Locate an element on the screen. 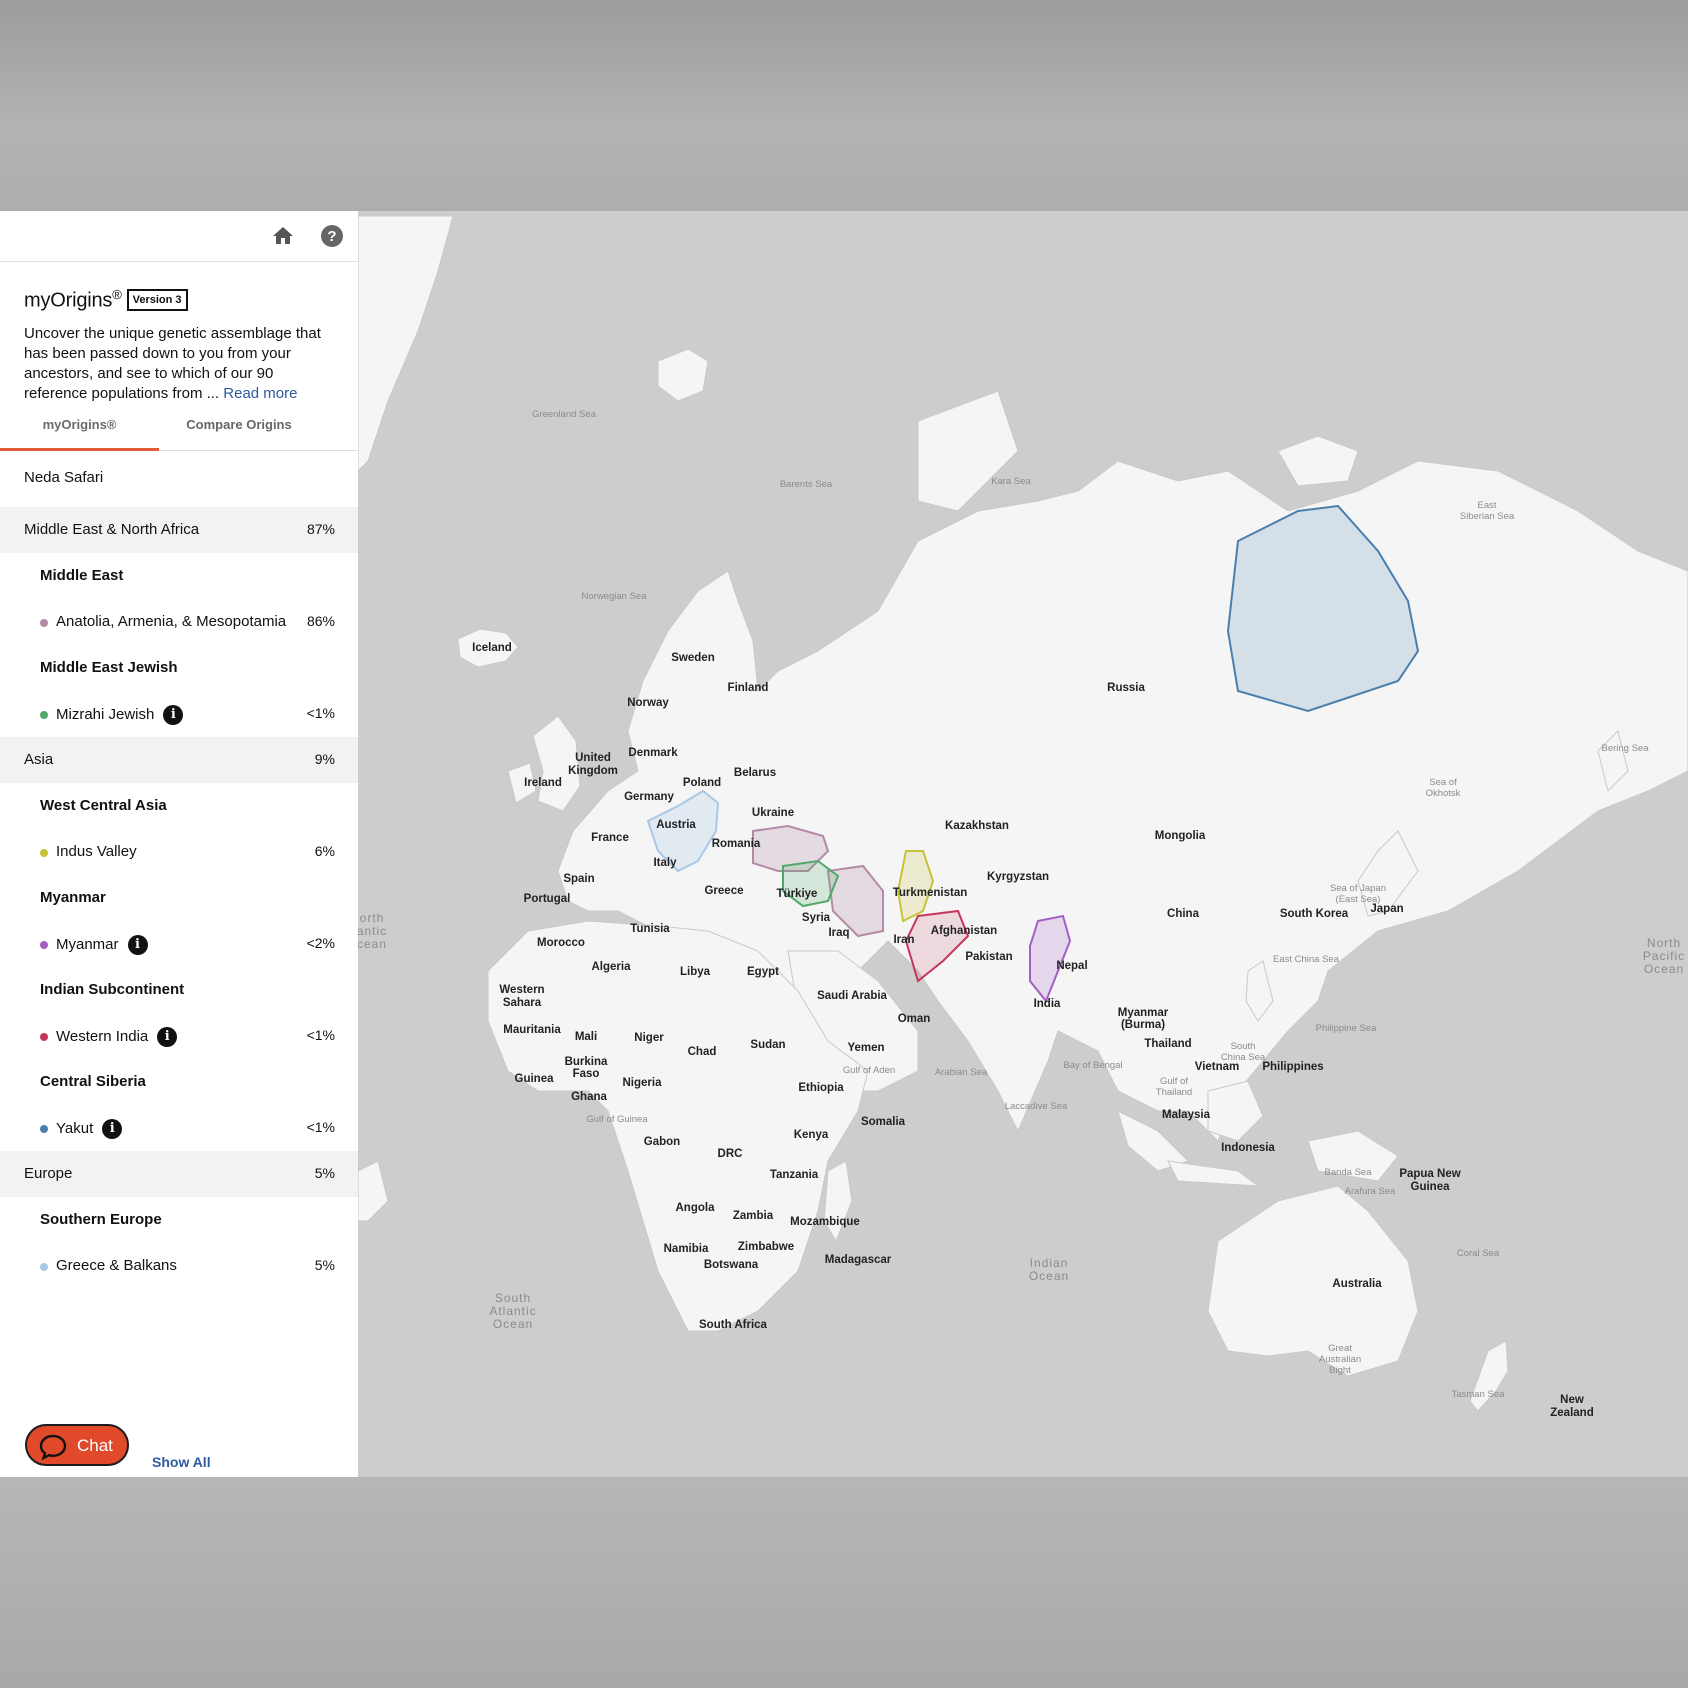  population-label-wrap: Mizrahi Jewish i is located at coordinates (120, 715).